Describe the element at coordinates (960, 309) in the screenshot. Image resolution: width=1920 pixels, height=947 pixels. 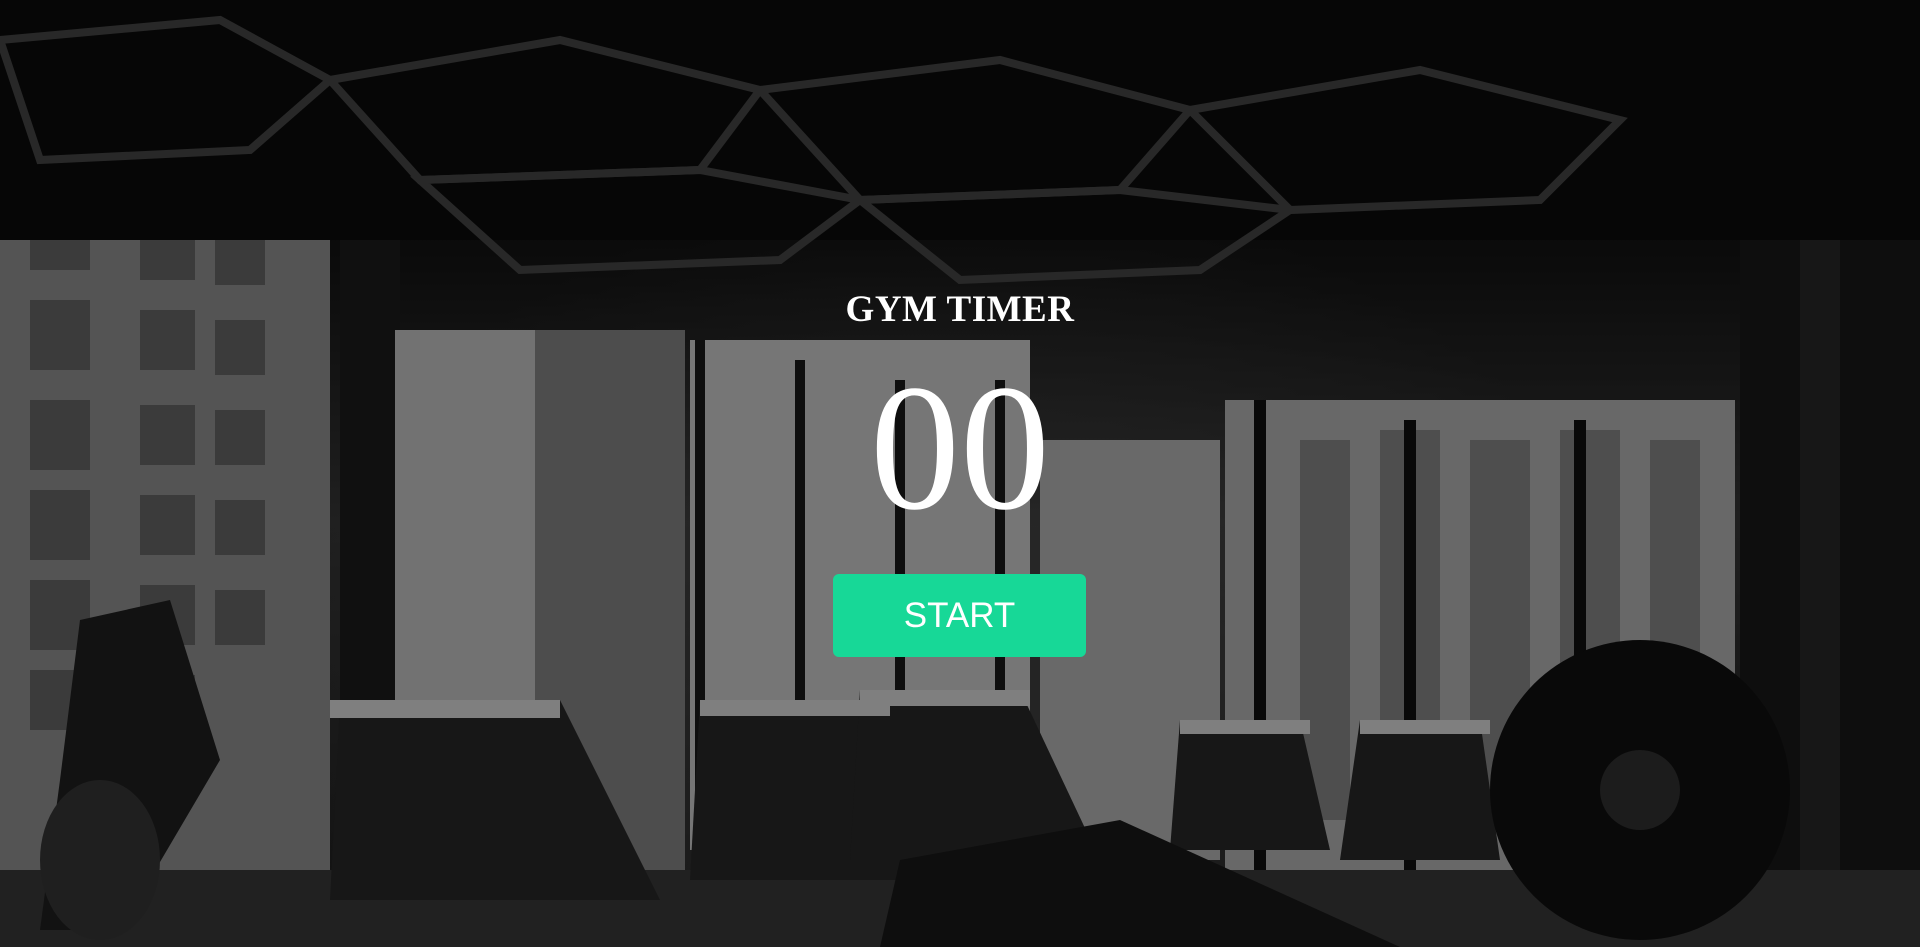
I see `page-title: GYM TIMER` at that location.